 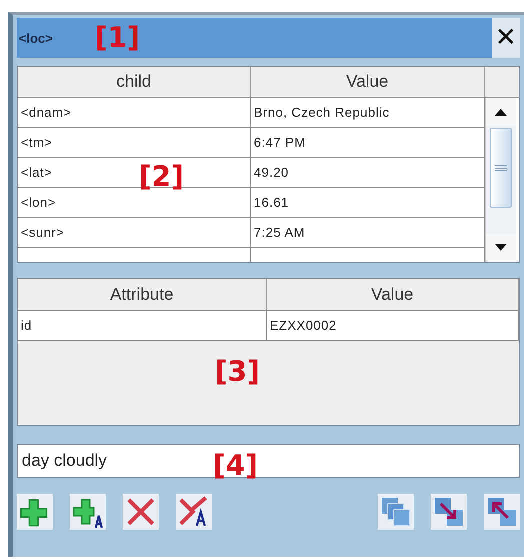 I want to click on table-cell: EZXX0002, so click(x=393, y=325).